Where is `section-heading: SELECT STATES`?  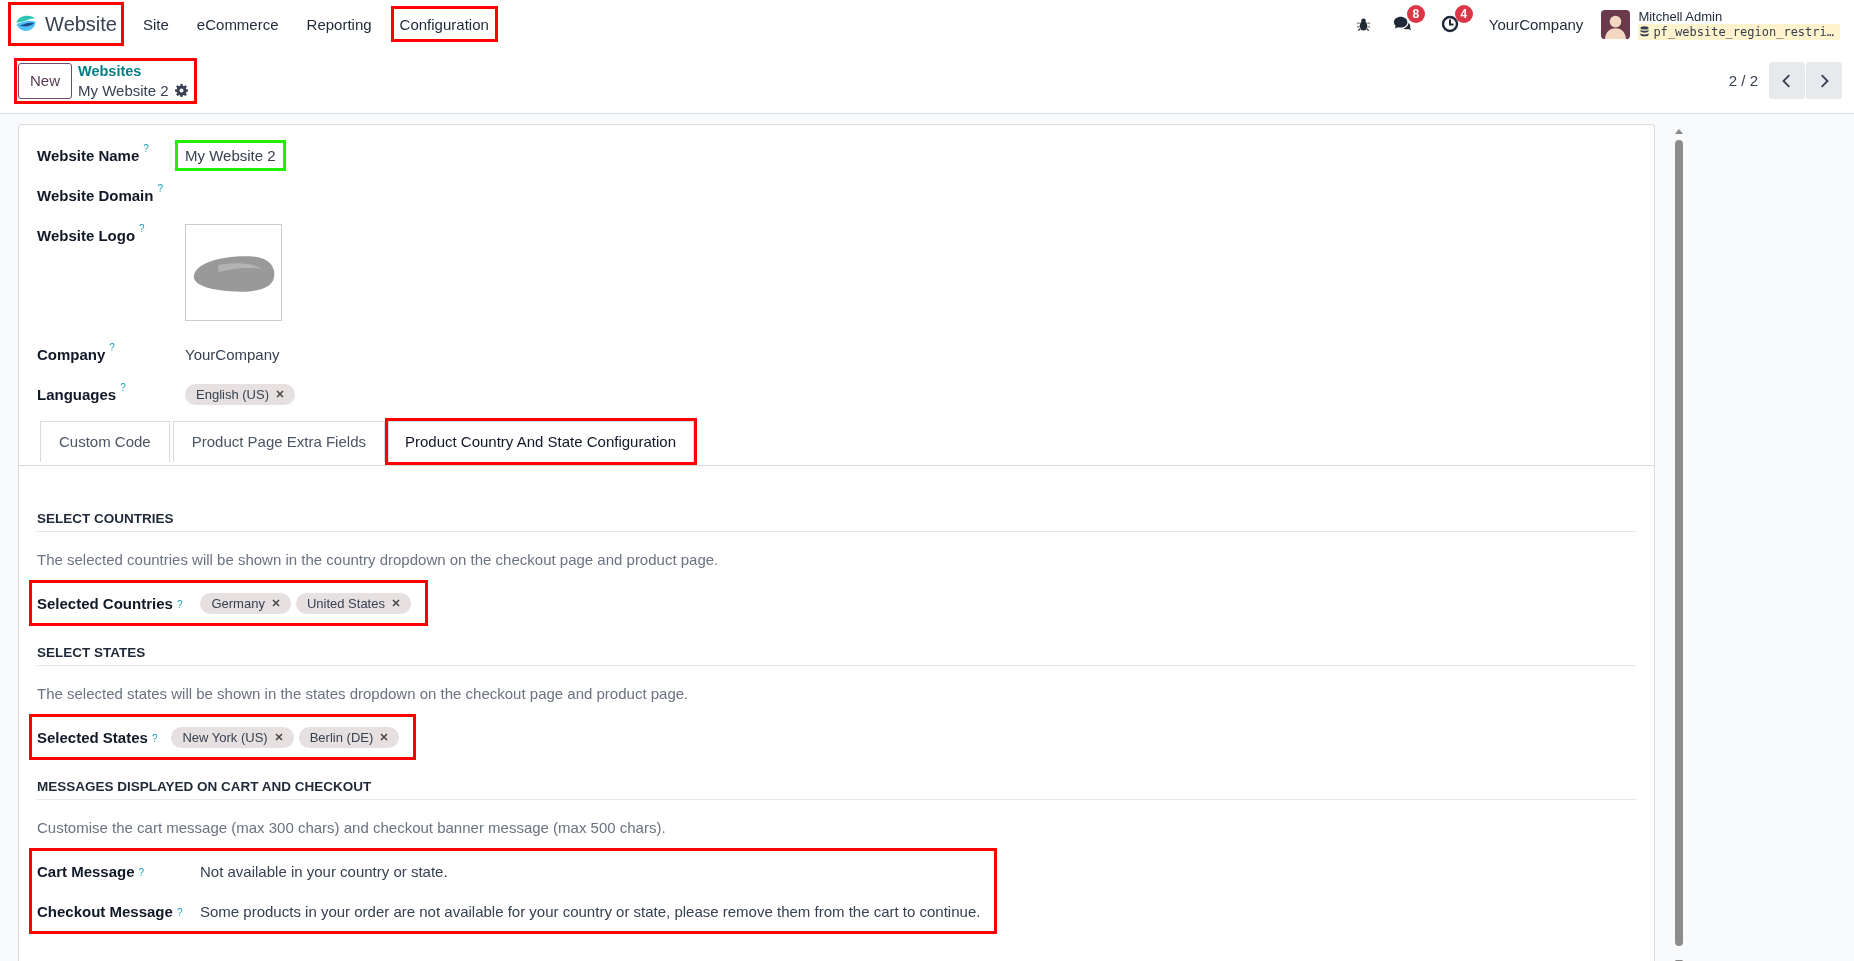 section-heading: SELECT STATES is located at coordinates (836, 655).